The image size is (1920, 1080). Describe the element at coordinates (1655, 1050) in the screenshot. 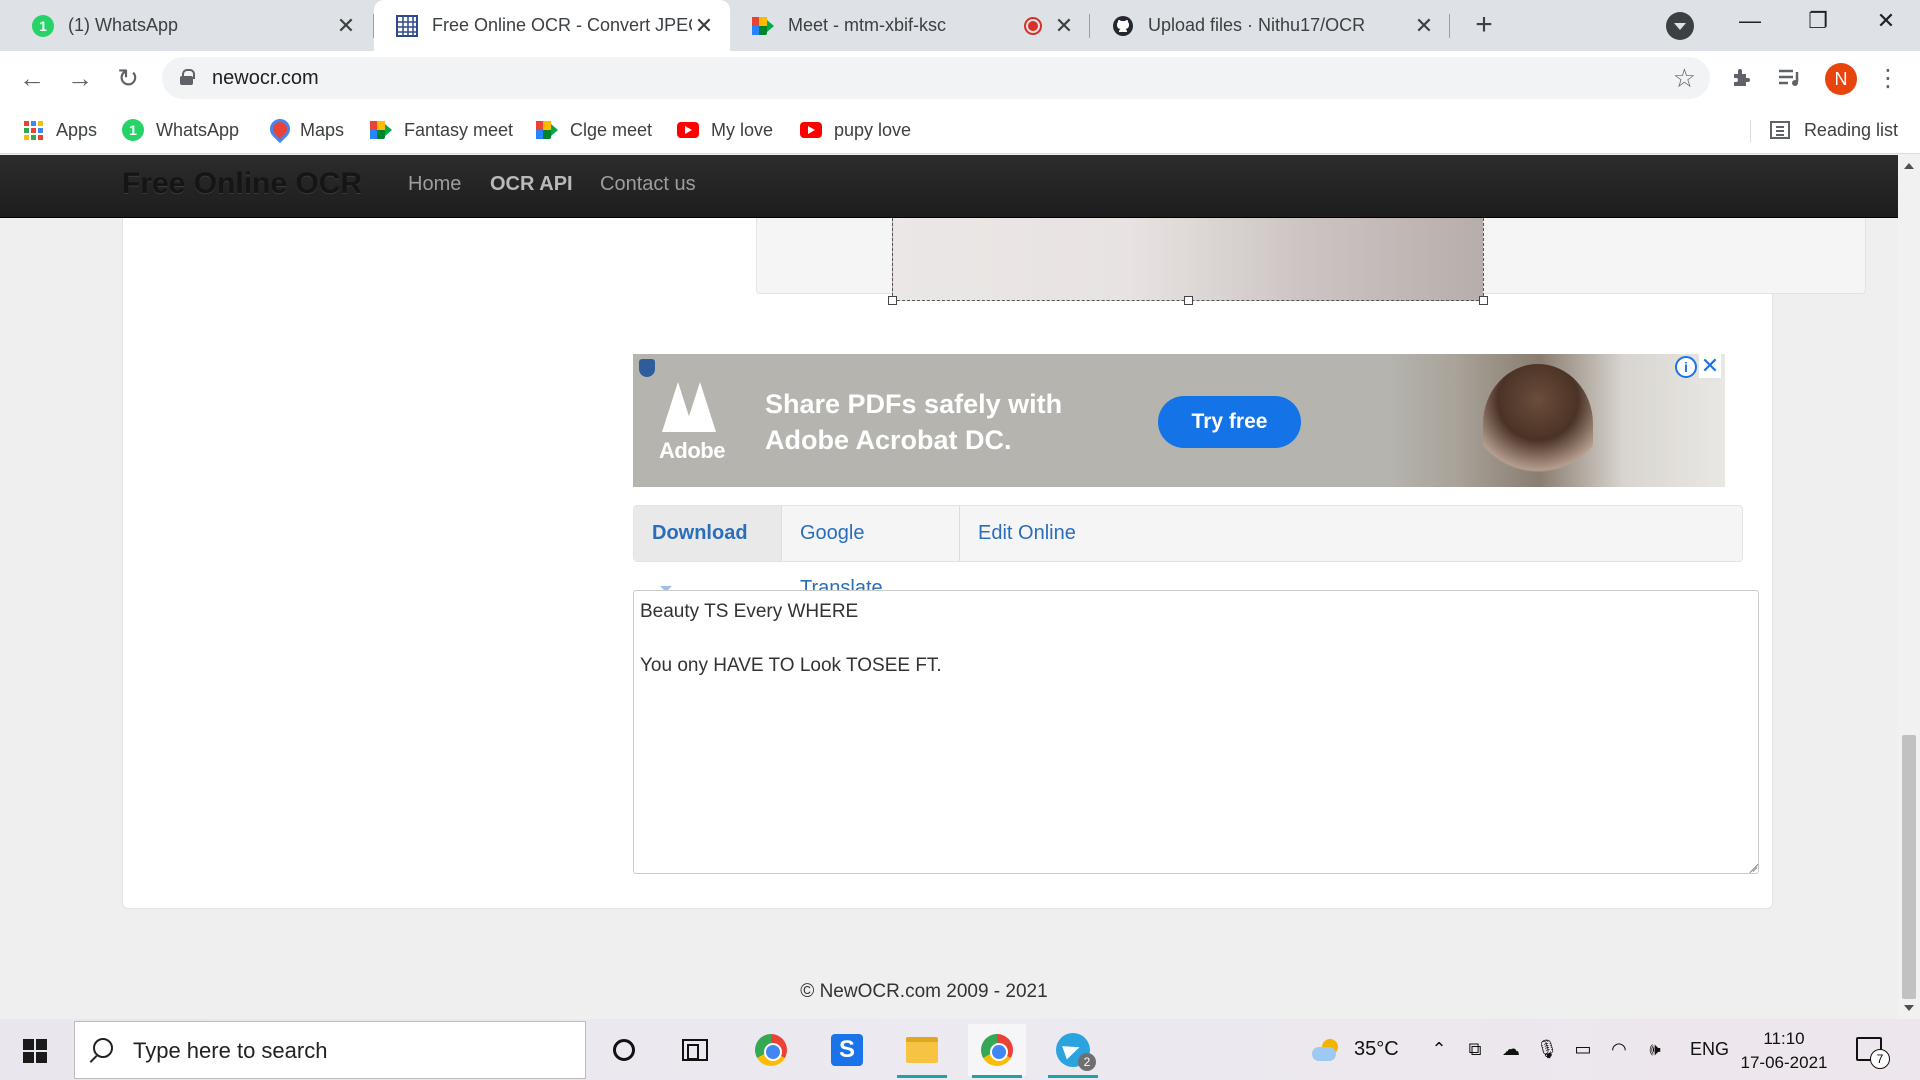

I see `volume-icon: 🕪` at that location.